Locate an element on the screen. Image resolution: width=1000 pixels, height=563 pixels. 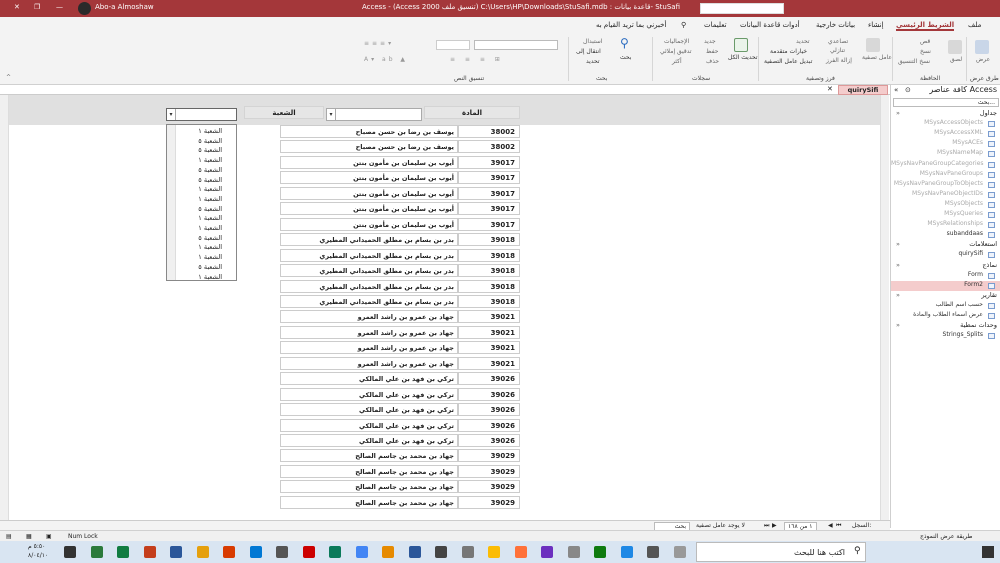
tab-external-data: بيانات خارجية is located at coordinates (835, 25).